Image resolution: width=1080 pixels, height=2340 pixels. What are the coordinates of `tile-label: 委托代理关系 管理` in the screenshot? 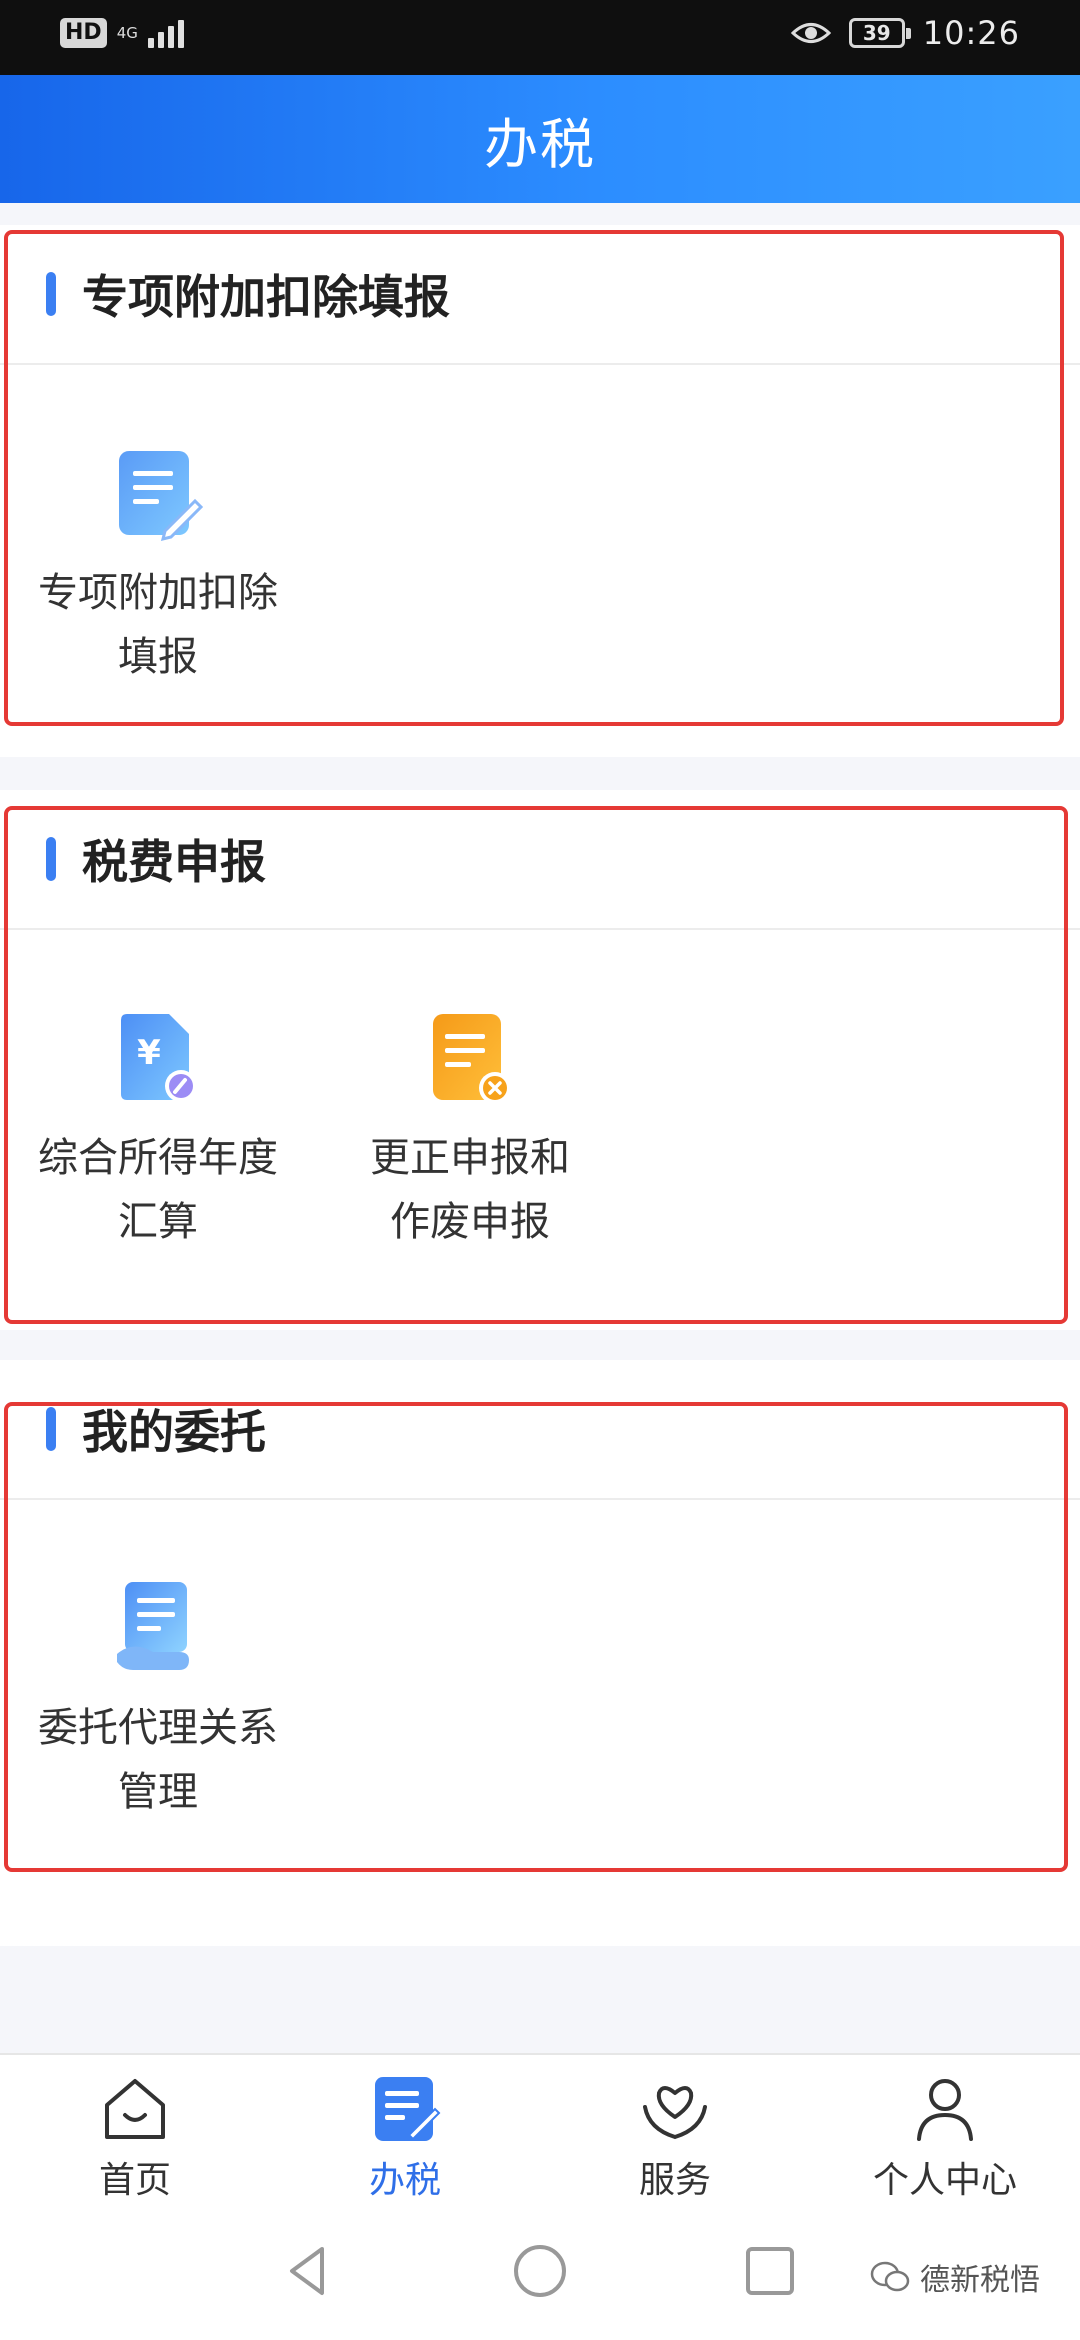 It's located at (158, 1760).